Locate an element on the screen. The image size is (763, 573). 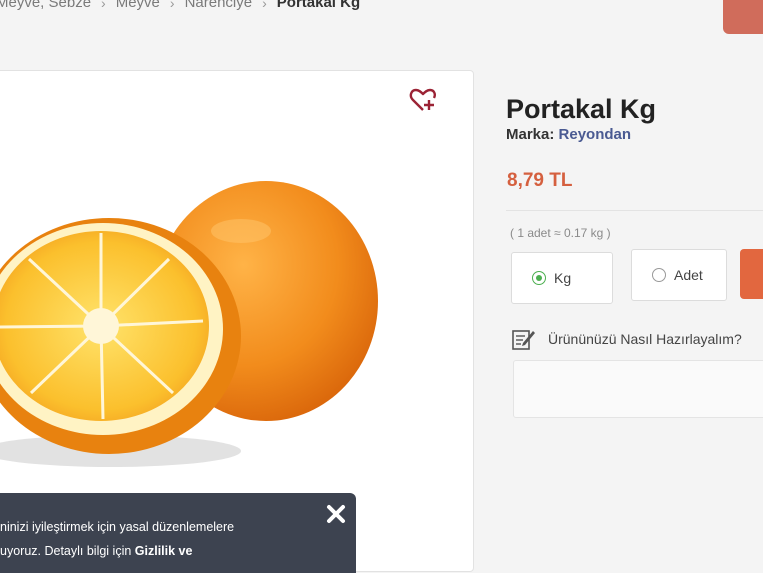
corner-badge is located at coordinates (743, 17).